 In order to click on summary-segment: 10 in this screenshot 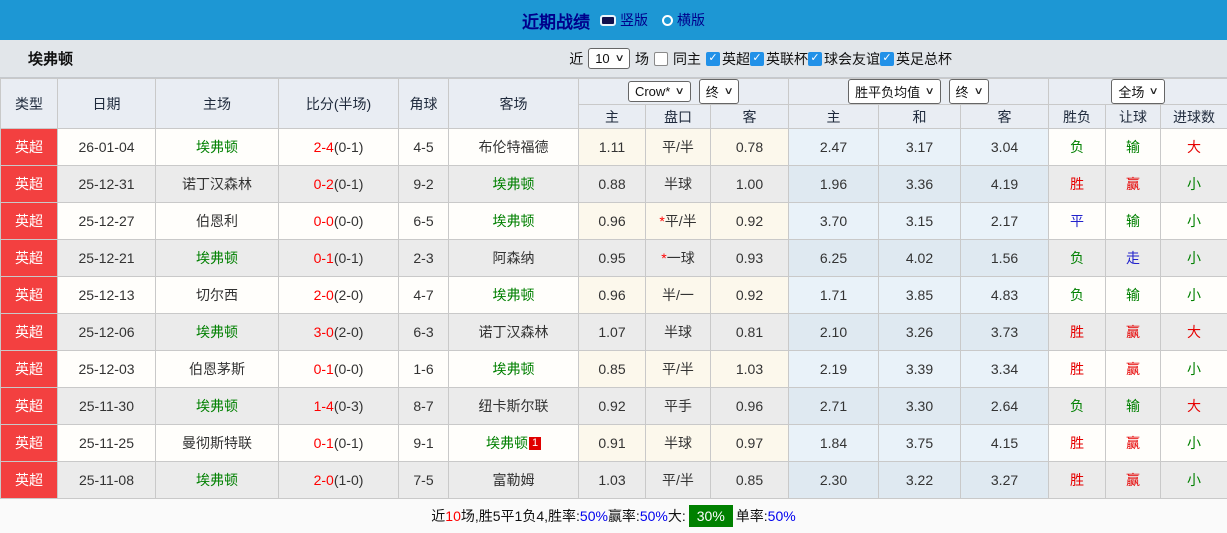, I will do `click(453, 516)`.